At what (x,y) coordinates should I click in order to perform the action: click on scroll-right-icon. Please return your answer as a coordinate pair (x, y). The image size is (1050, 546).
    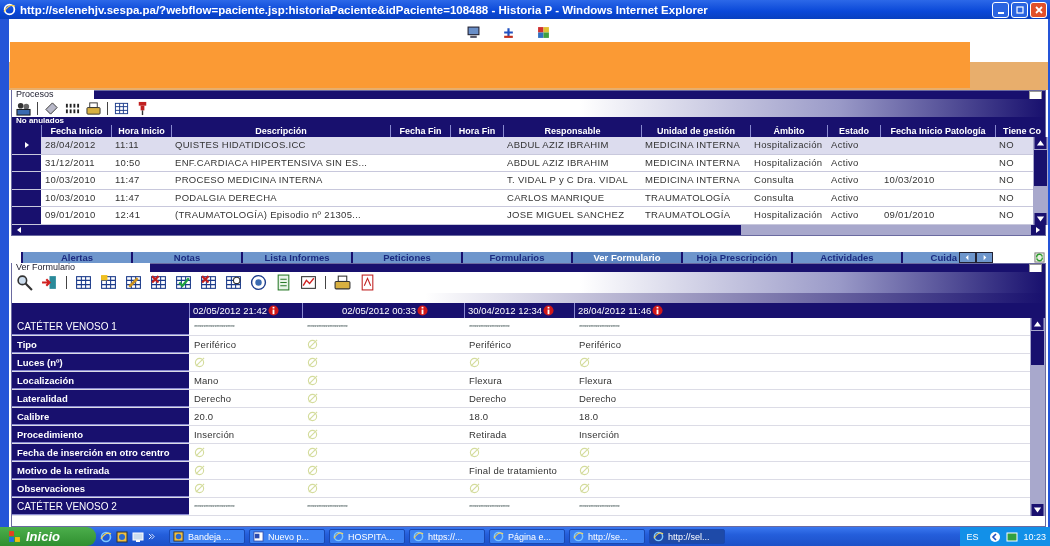
    Looking at the image, I should click on (1038, 230).